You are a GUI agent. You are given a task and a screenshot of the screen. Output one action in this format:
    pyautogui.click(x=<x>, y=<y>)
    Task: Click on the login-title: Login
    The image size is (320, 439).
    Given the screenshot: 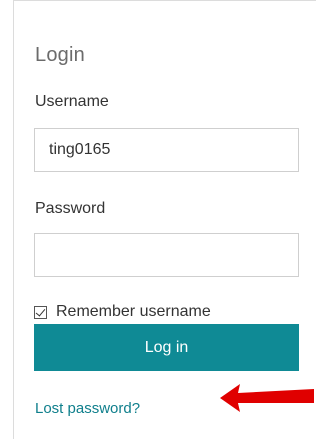 What is the action you would take?
    pyautogui.click(x=60, y=55)
    